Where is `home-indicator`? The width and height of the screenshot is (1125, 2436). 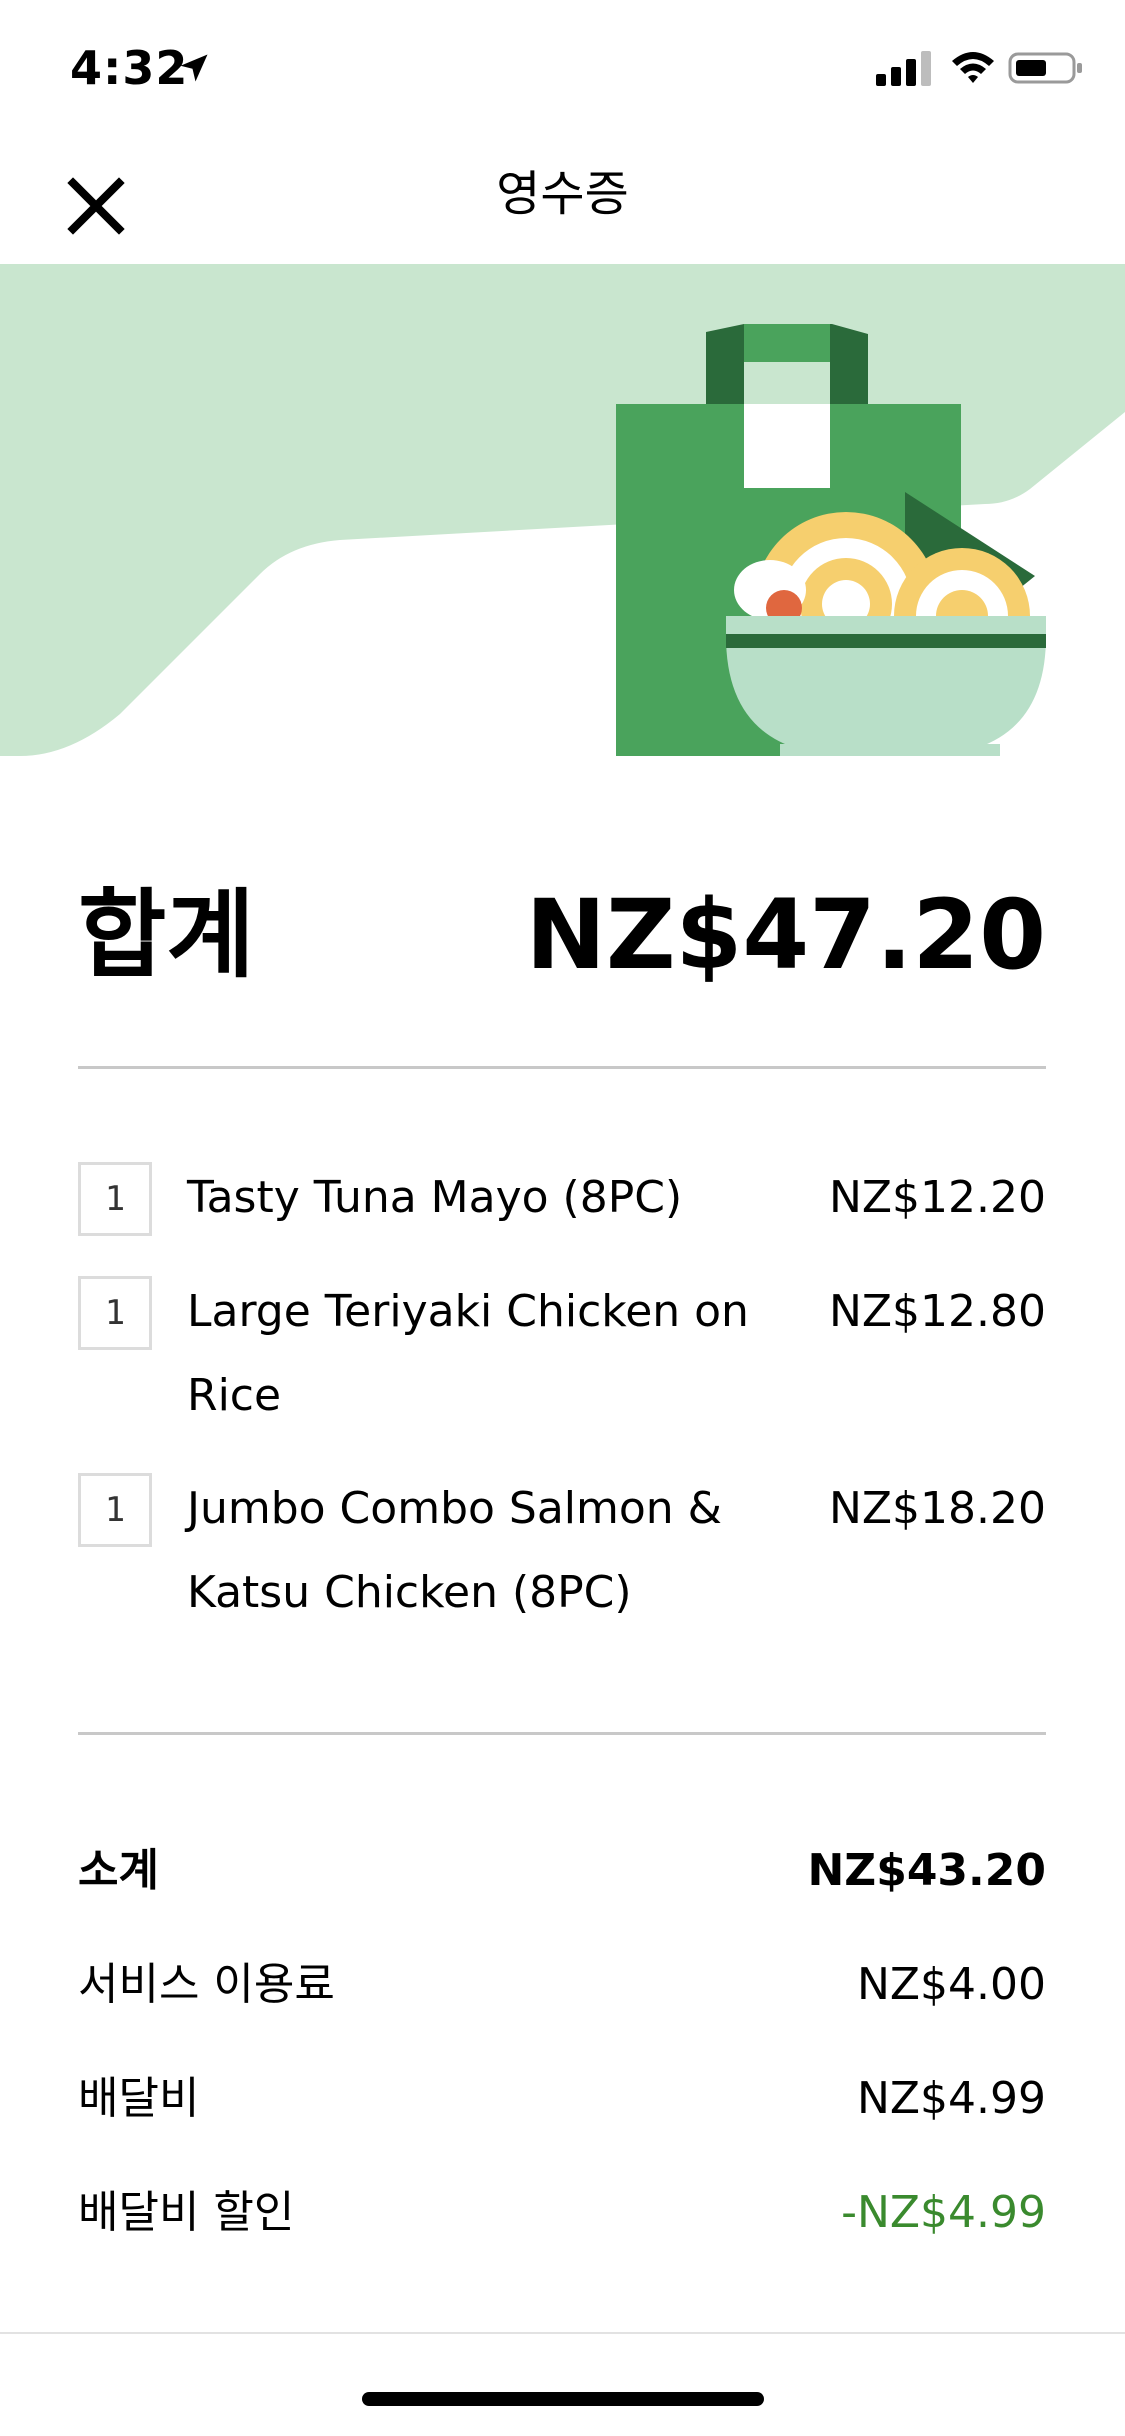 home-indicator is located at coordinates (563, 2399).